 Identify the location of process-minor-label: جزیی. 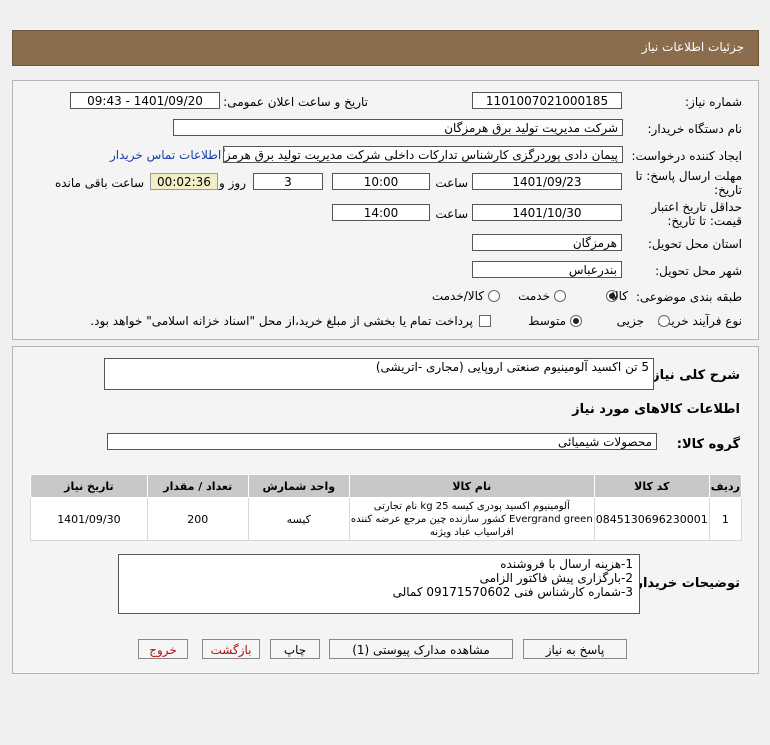
(630, 321).